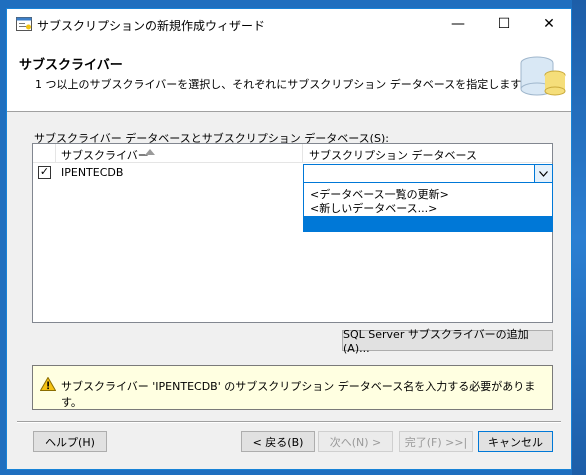 The width and height of the screenshot is (586, 475). I want to click on column-header-subscriber: サブスクライバー, so click(105, 155).